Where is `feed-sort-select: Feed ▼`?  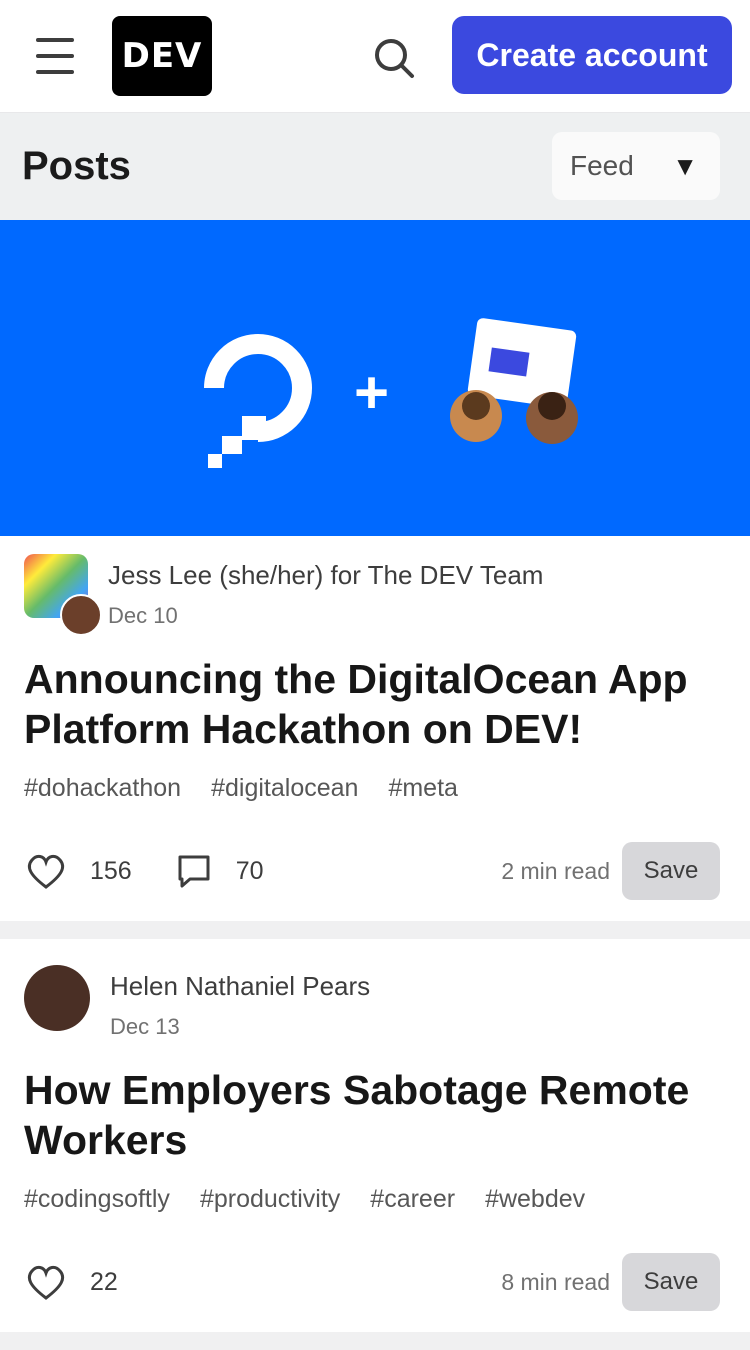 feed-sort-select: Feed ▼ is located at coordinates (636, 166).